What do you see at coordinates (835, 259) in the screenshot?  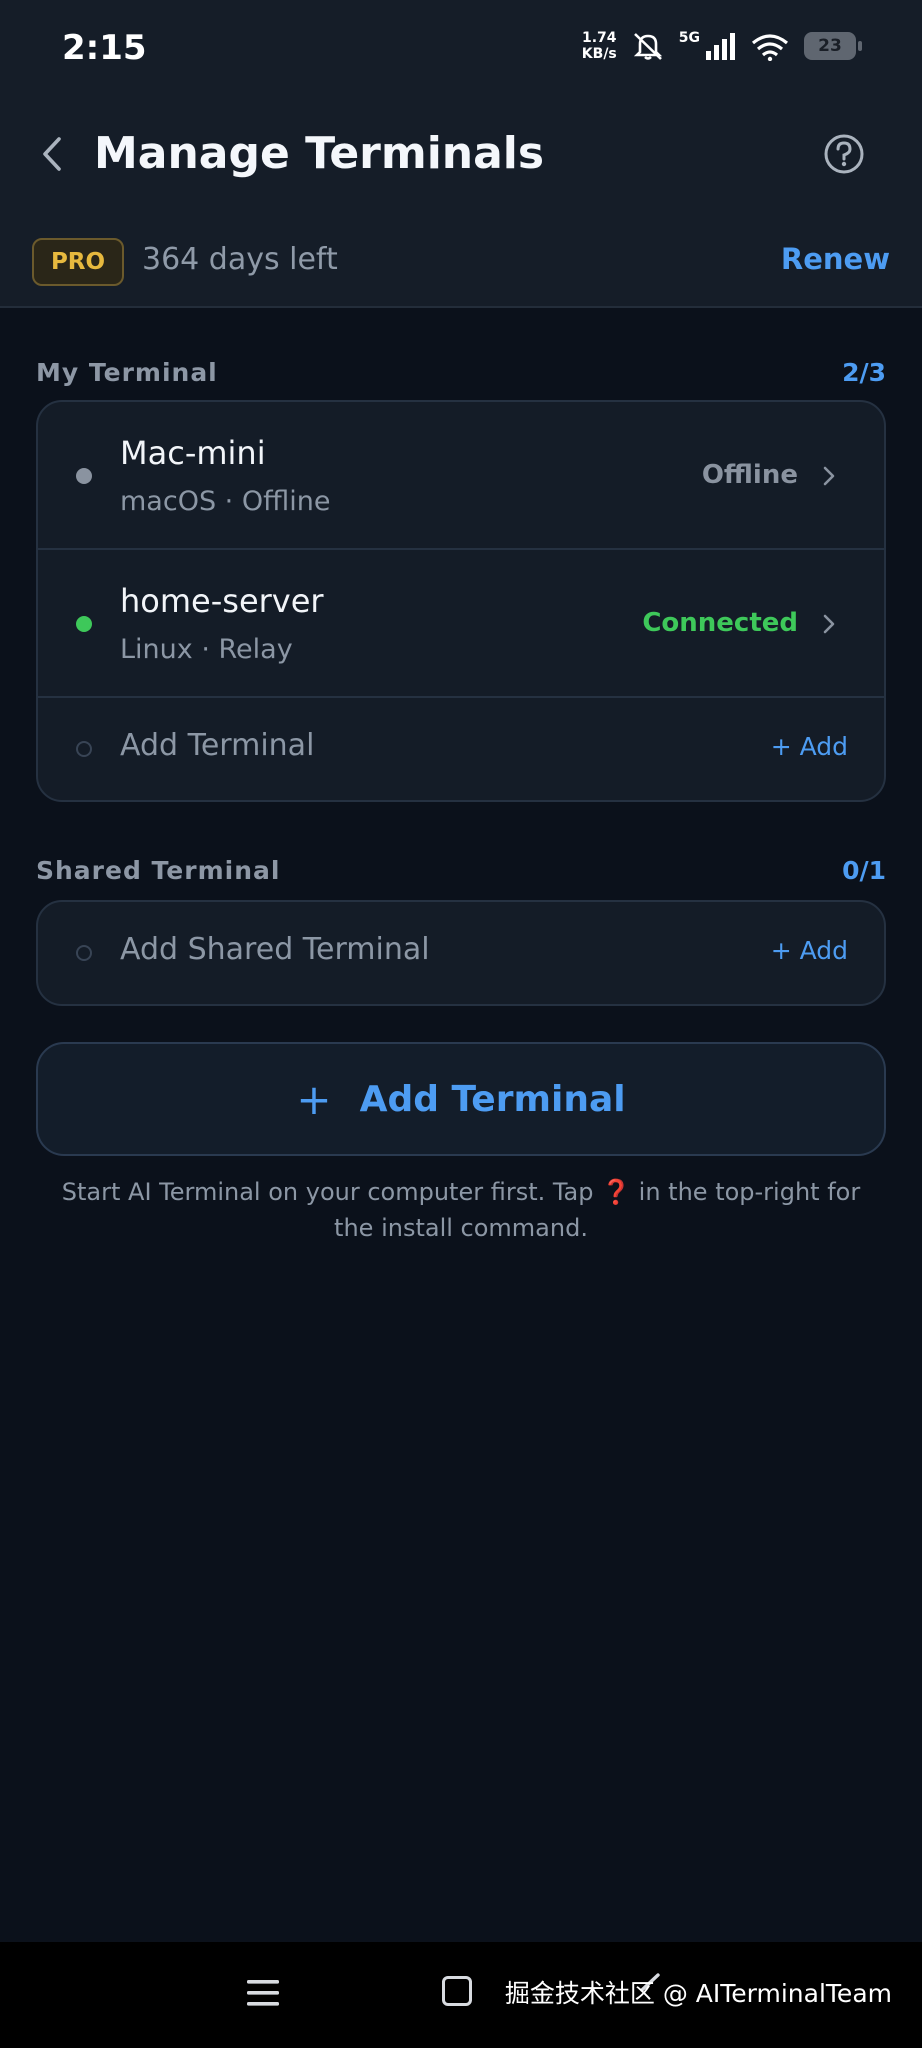 I see `renew-link: Renew` at bounding box center [835, 259].